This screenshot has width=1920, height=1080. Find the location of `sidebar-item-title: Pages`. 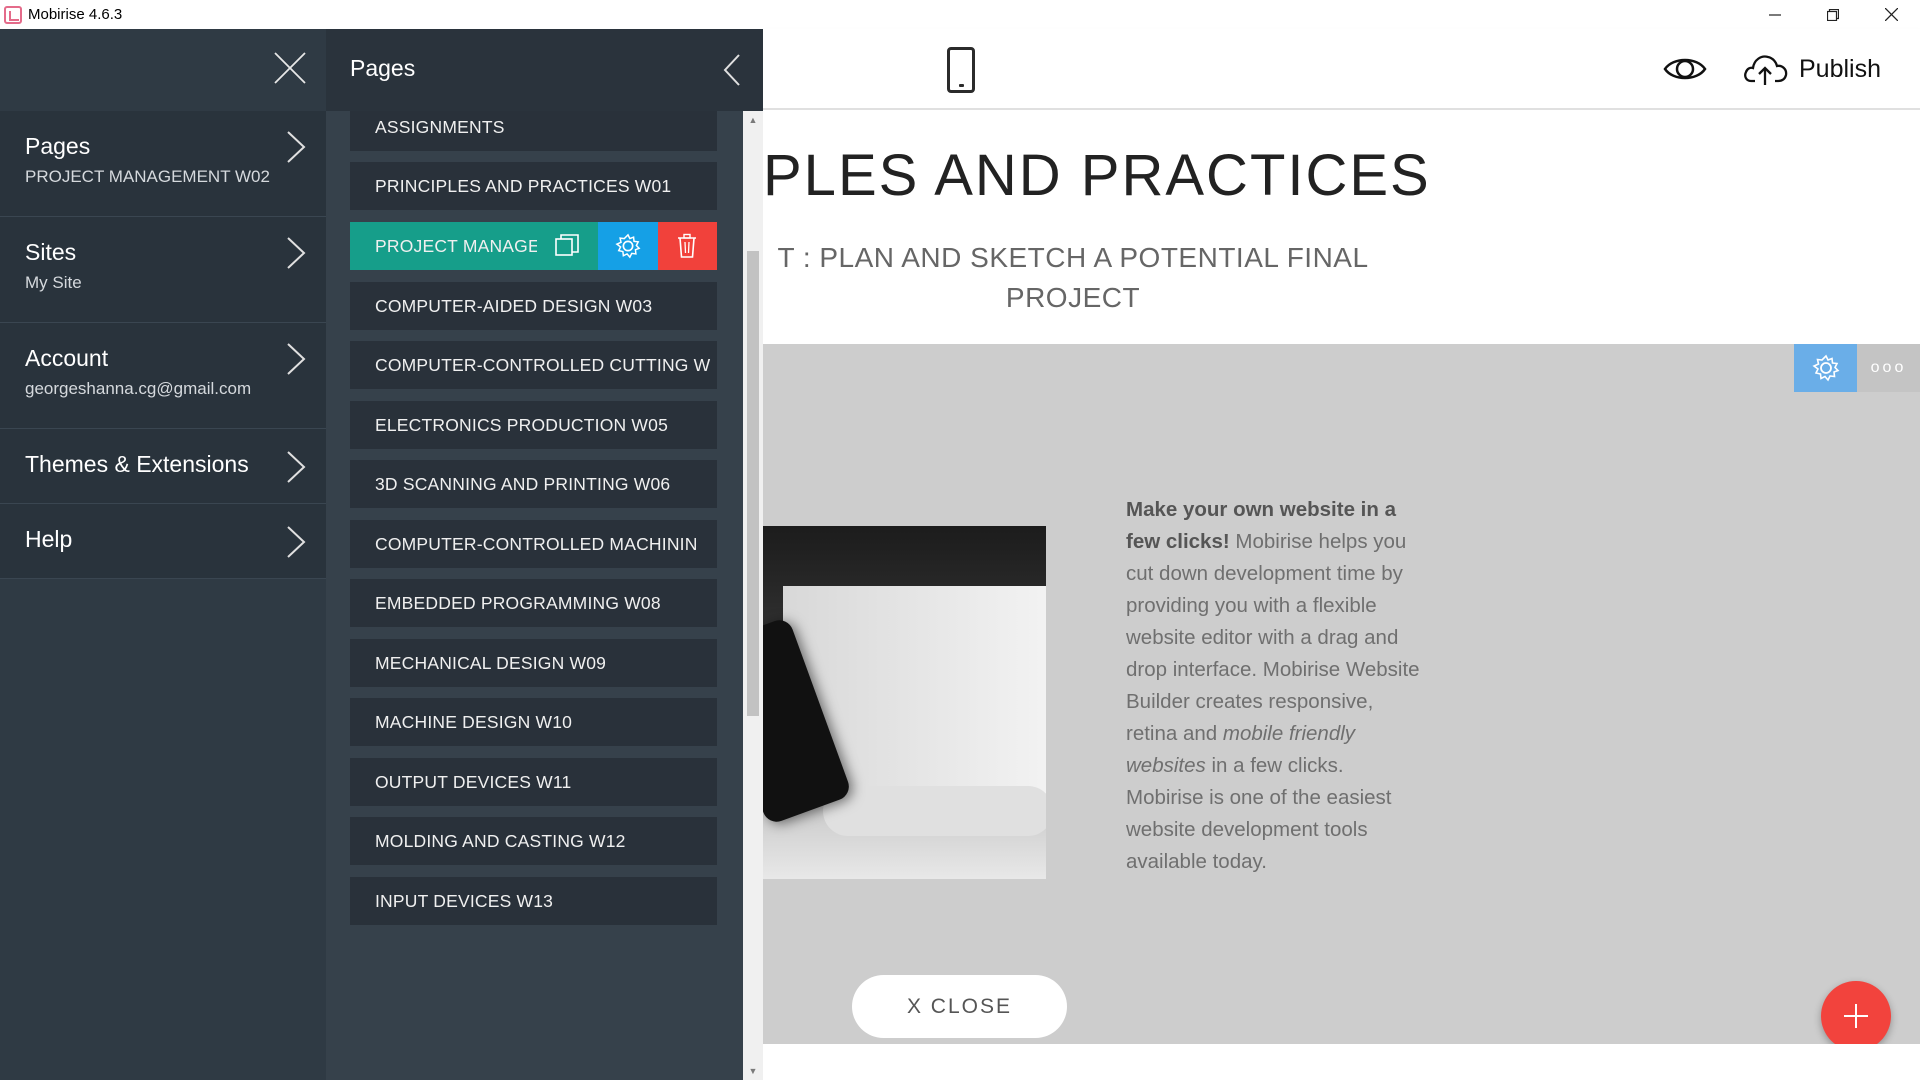

sidebar-item-title: Pages is located at coordinates (58, 146).